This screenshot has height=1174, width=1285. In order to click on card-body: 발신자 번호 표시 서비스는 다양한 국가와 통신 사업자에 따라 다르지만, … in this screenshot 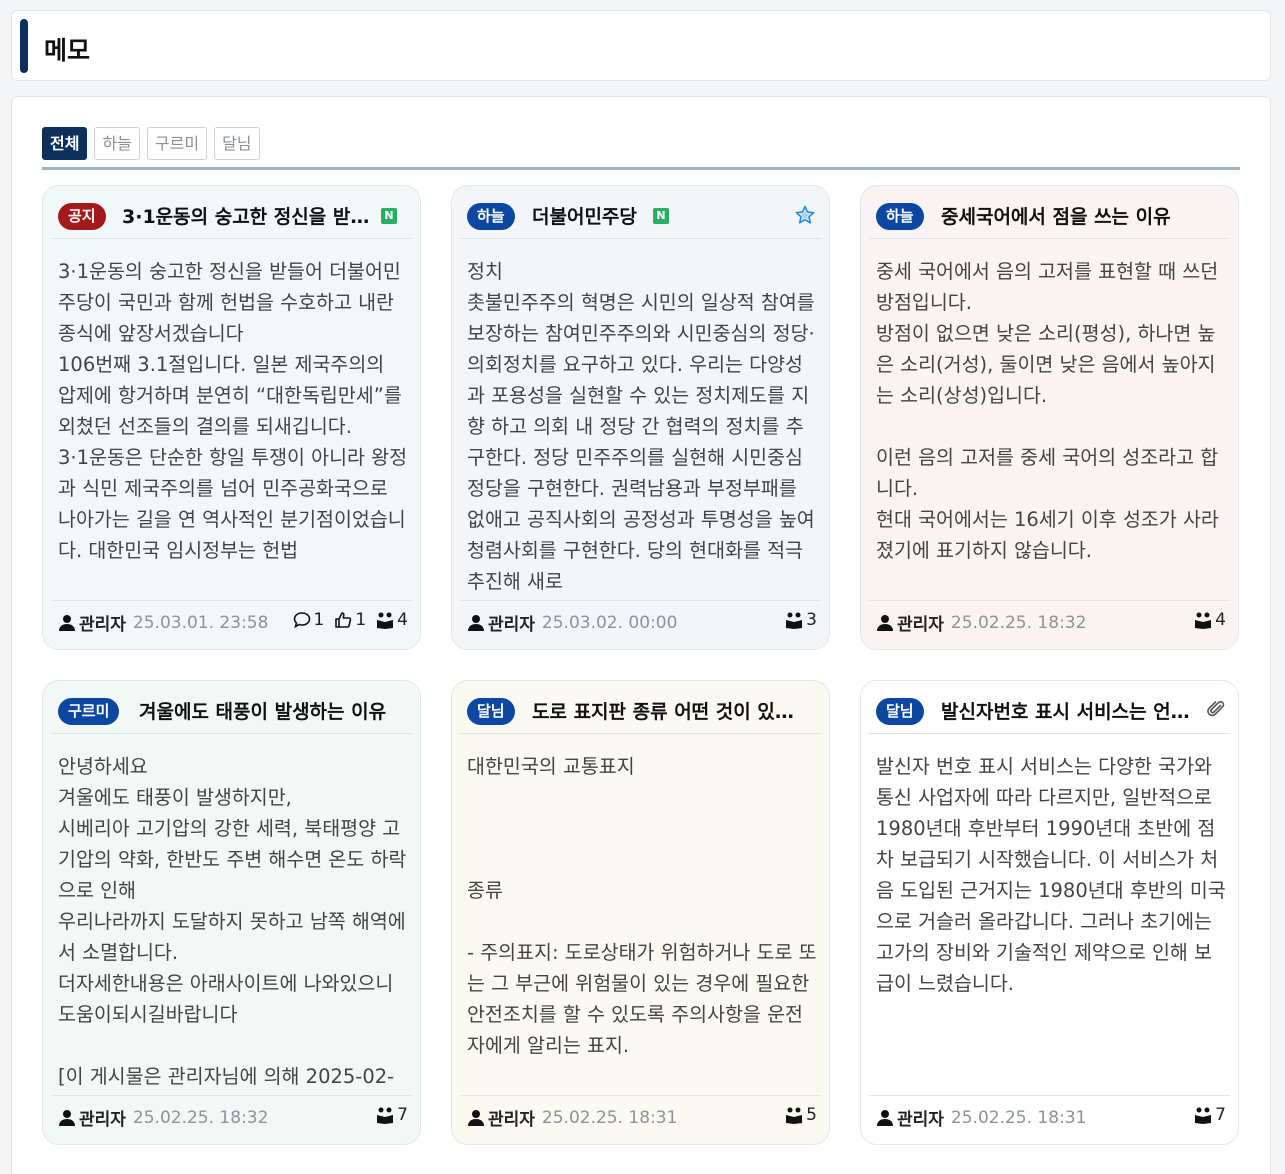, I will do `click(1051, 920)`.